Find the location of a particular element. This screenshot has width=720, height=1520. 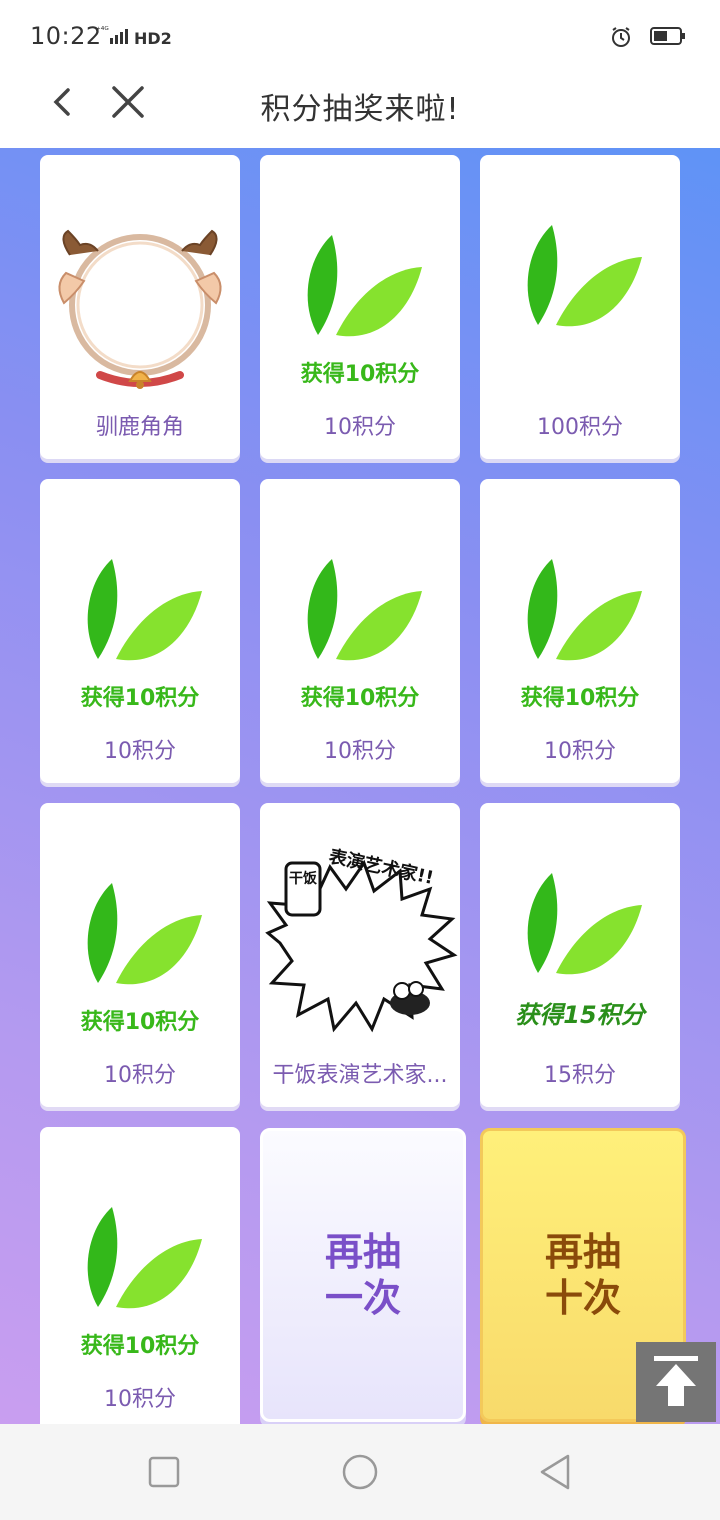

recent-apps-button is located at coordinates (164, 1472).